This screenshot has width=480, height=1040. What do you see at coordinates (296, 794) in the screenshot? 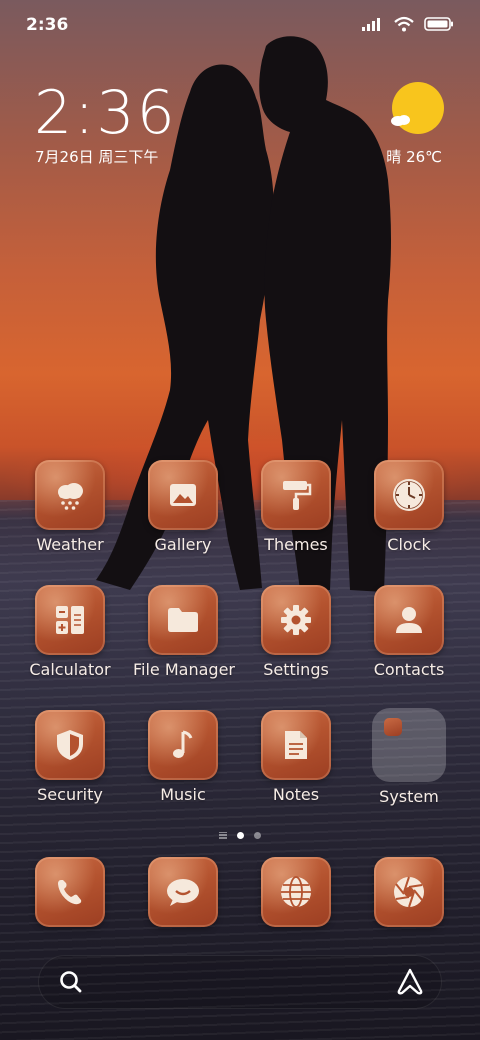
I see `app-label: Notes` at bounding box center [296, 794].